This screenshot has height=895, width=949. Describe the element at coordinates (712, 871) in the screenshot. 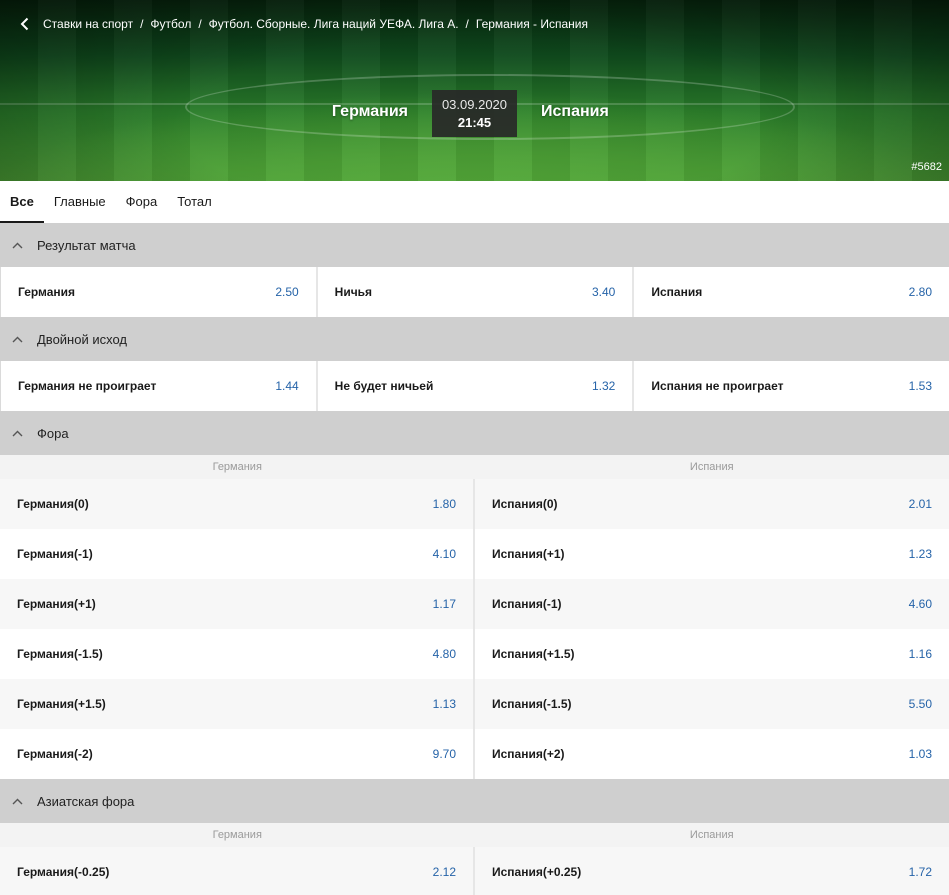

I see `handicap-outcome-away: Испания(+0.25) 1.72` at that location.